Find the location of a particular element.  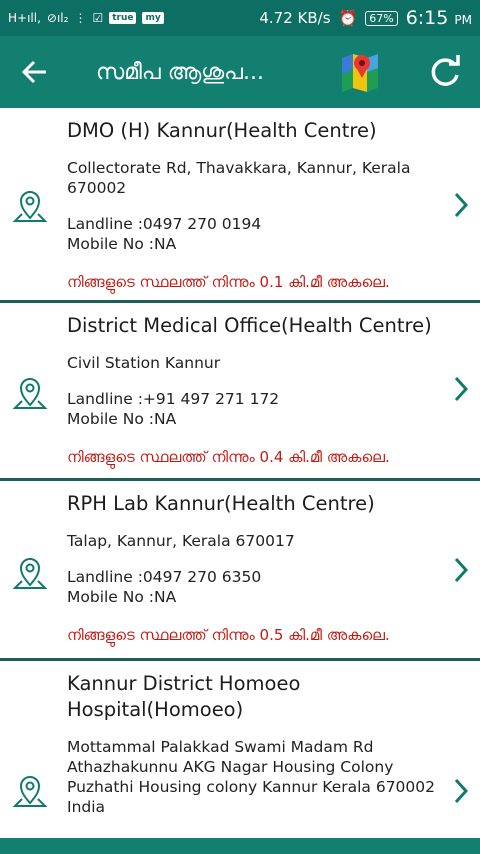

check-icon: ☑ is located at coordinates (98, 18).